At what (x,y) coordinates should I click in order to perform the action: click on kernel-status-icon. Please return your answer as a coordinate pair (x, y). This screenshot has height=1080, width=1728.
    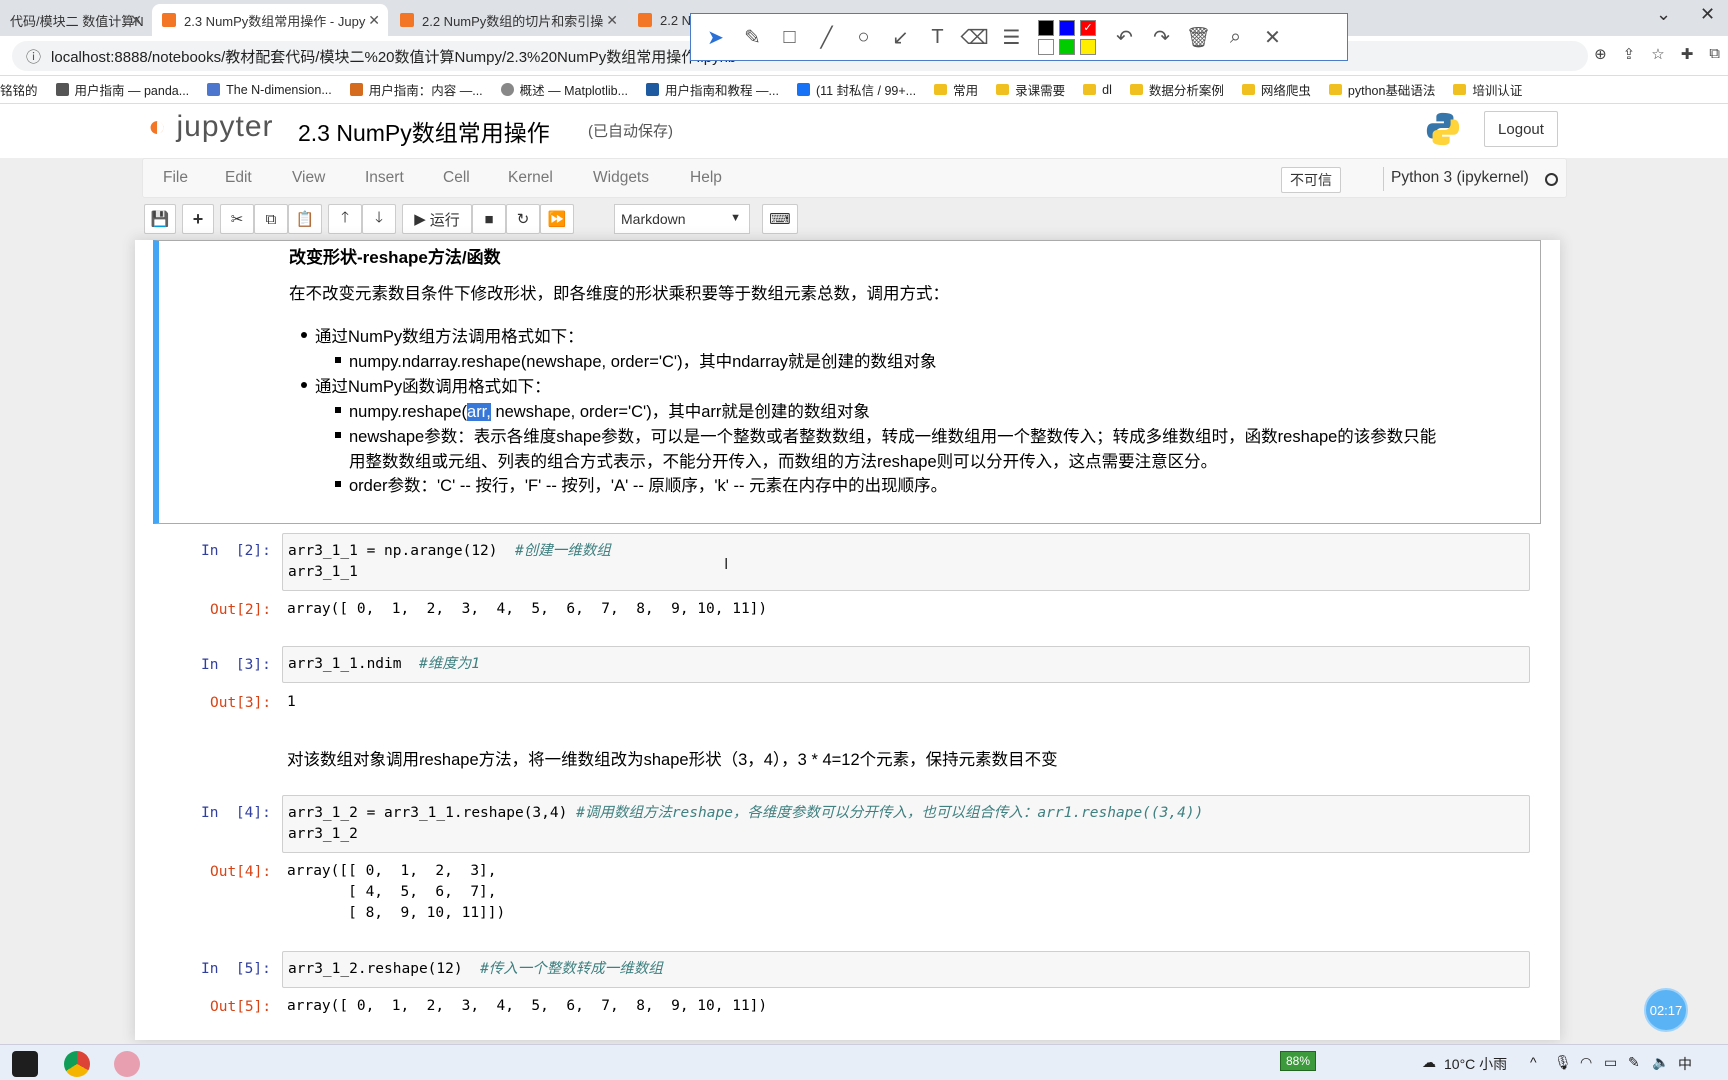
    Looking at the image, I should click on (1551, 179).